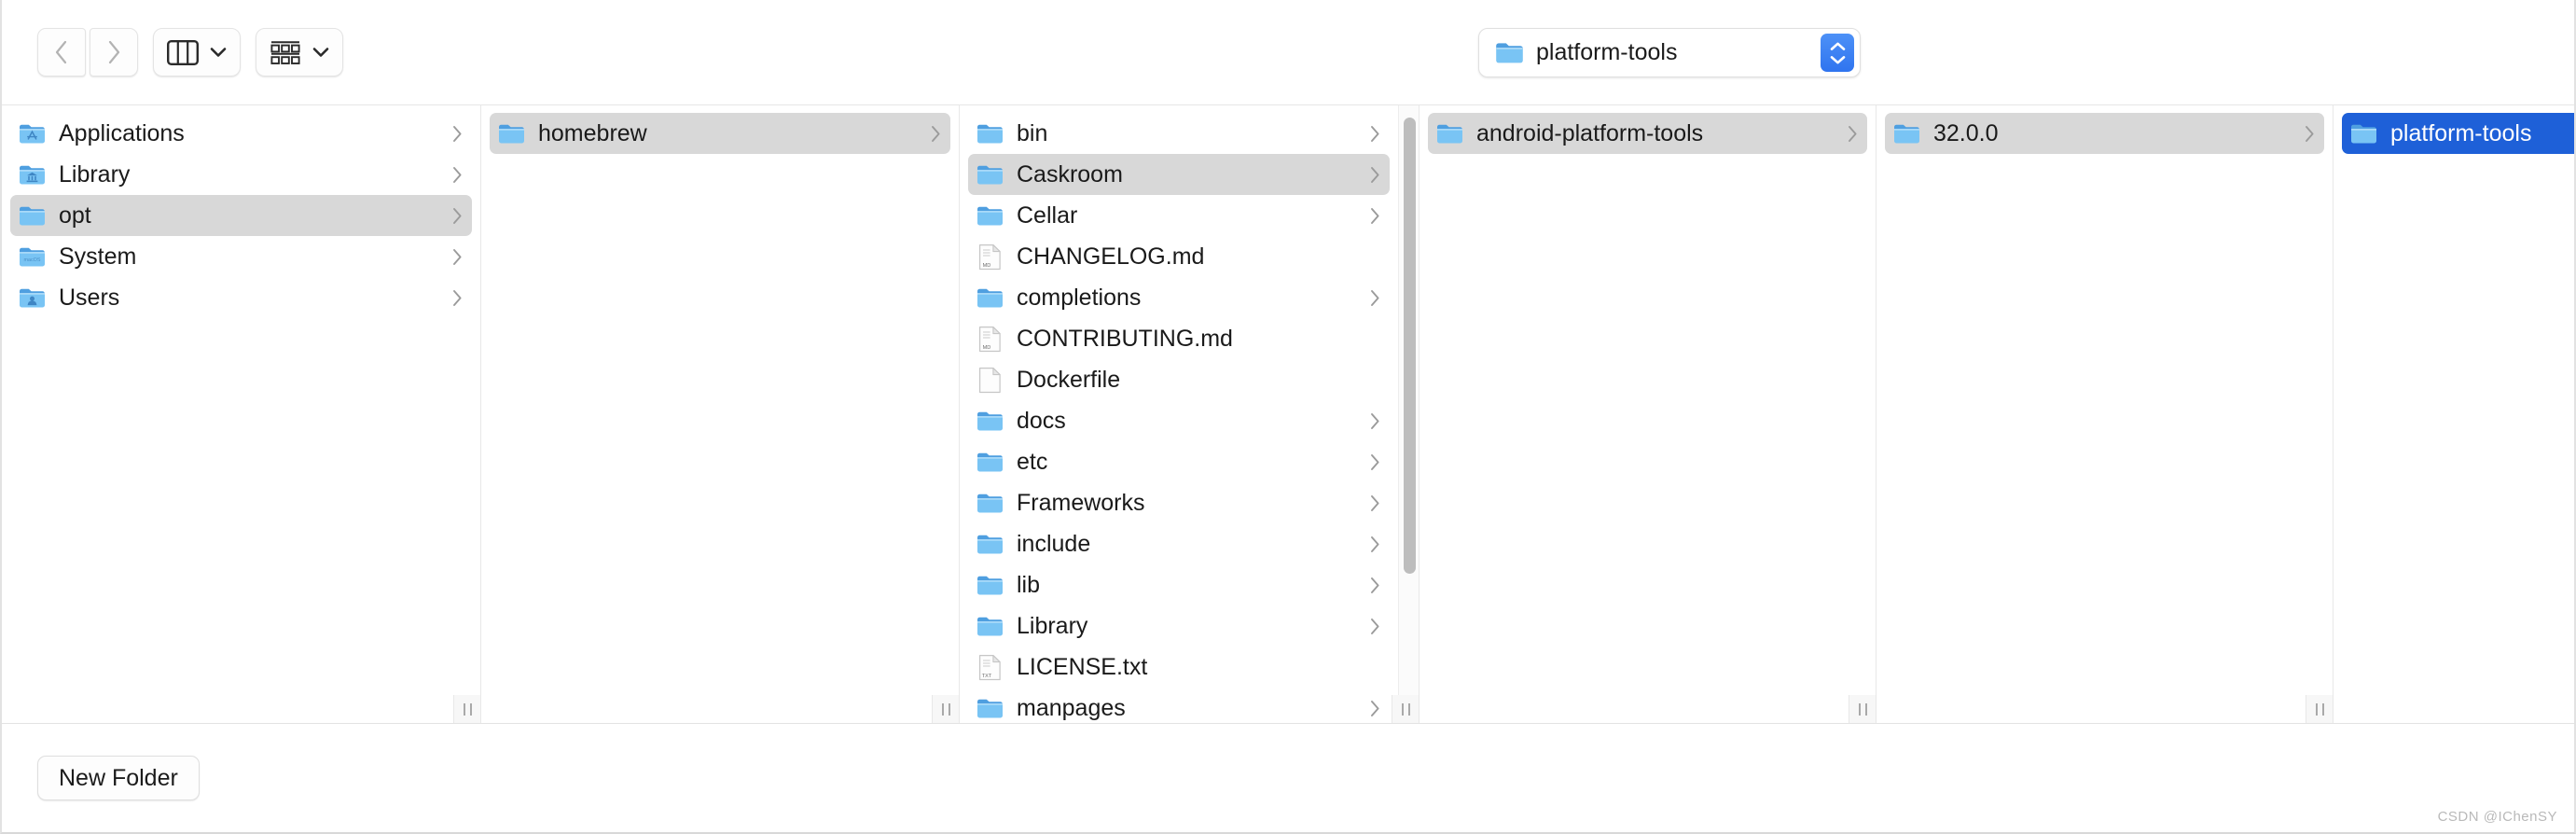 The image size is (2576, 834). I want to click on folder-applications-icon, so click(32, 133).